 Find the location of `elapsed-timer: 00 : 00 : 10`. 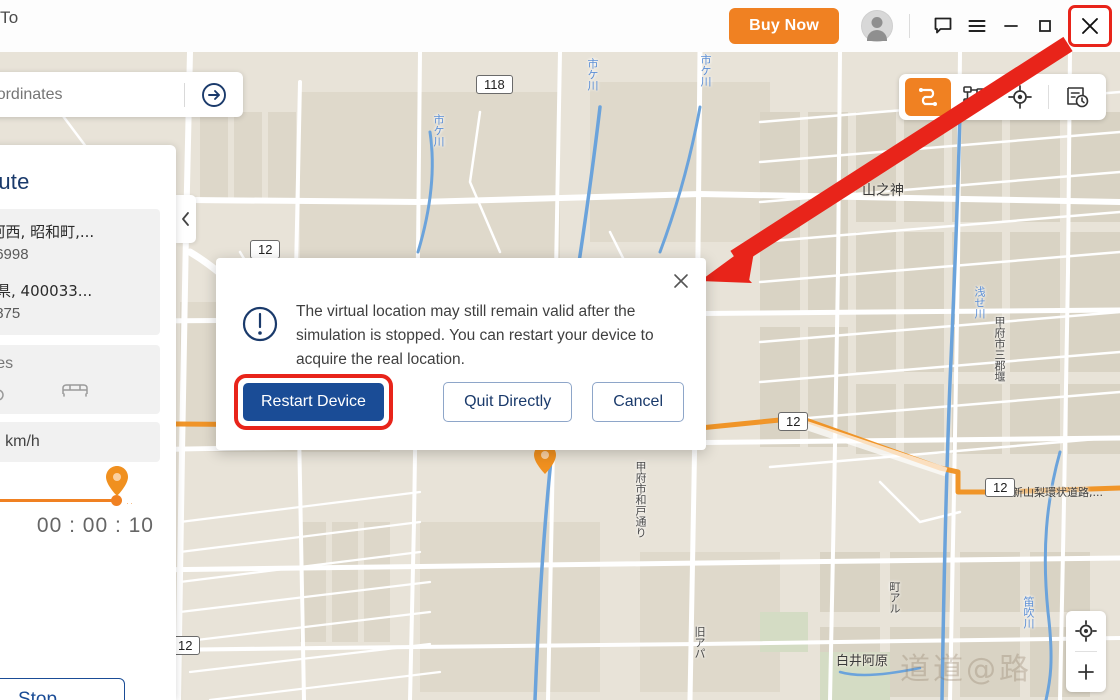

elapsed-timer: 00 : 00 : 10 is located at coordinates (95, 525).